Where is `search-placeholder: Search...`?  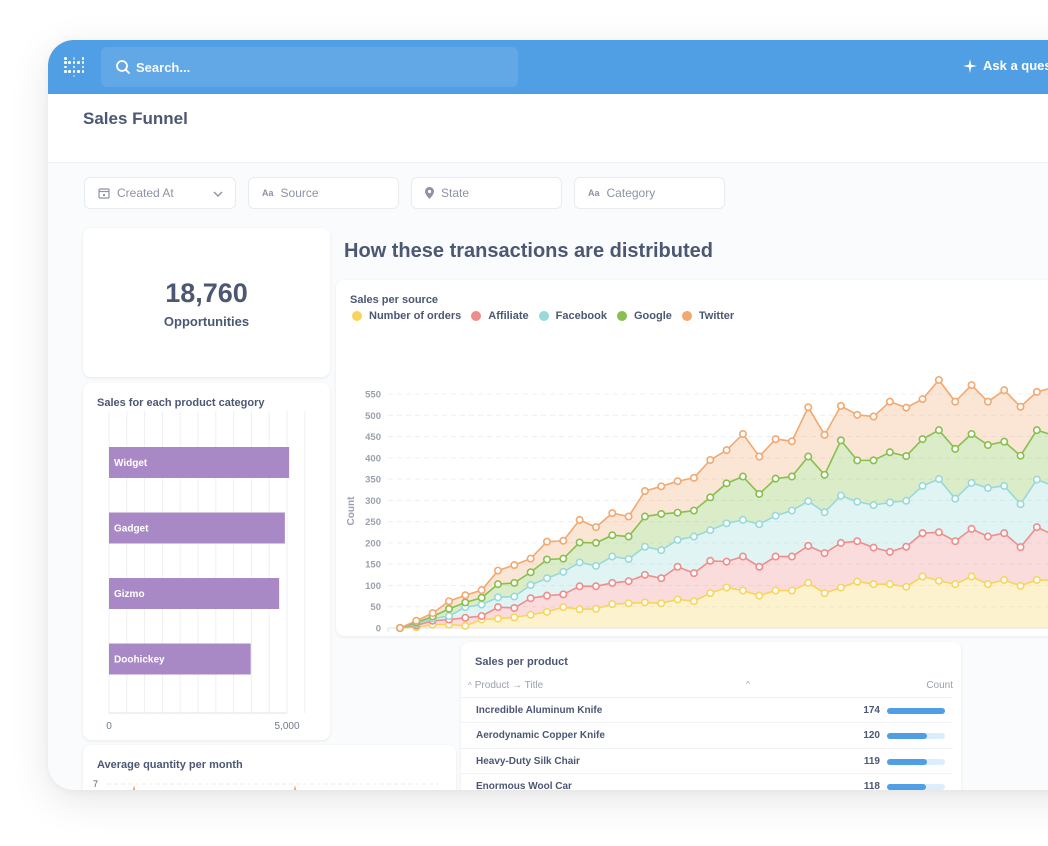 search-placeholder: Search... is located at coordinates (163, 67).